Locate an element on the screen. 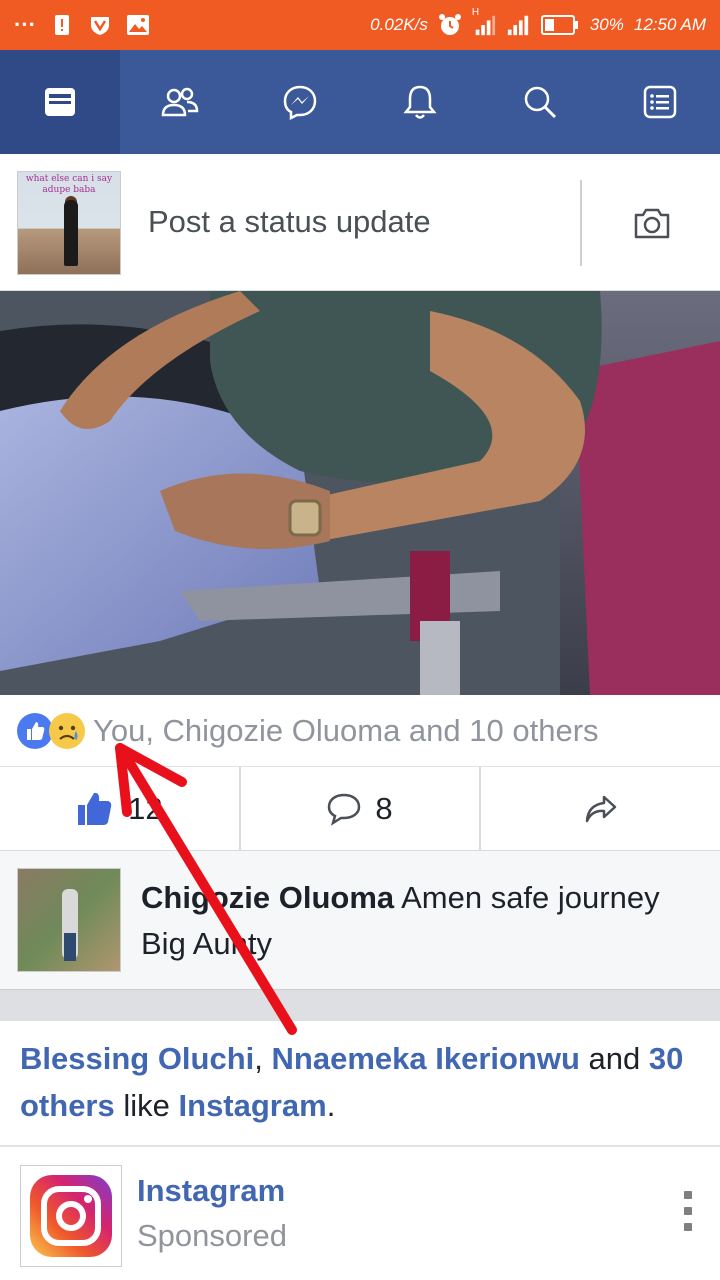 This screenshot has height=1280, width=720. menu-icon is located at coordinates (660, 102).